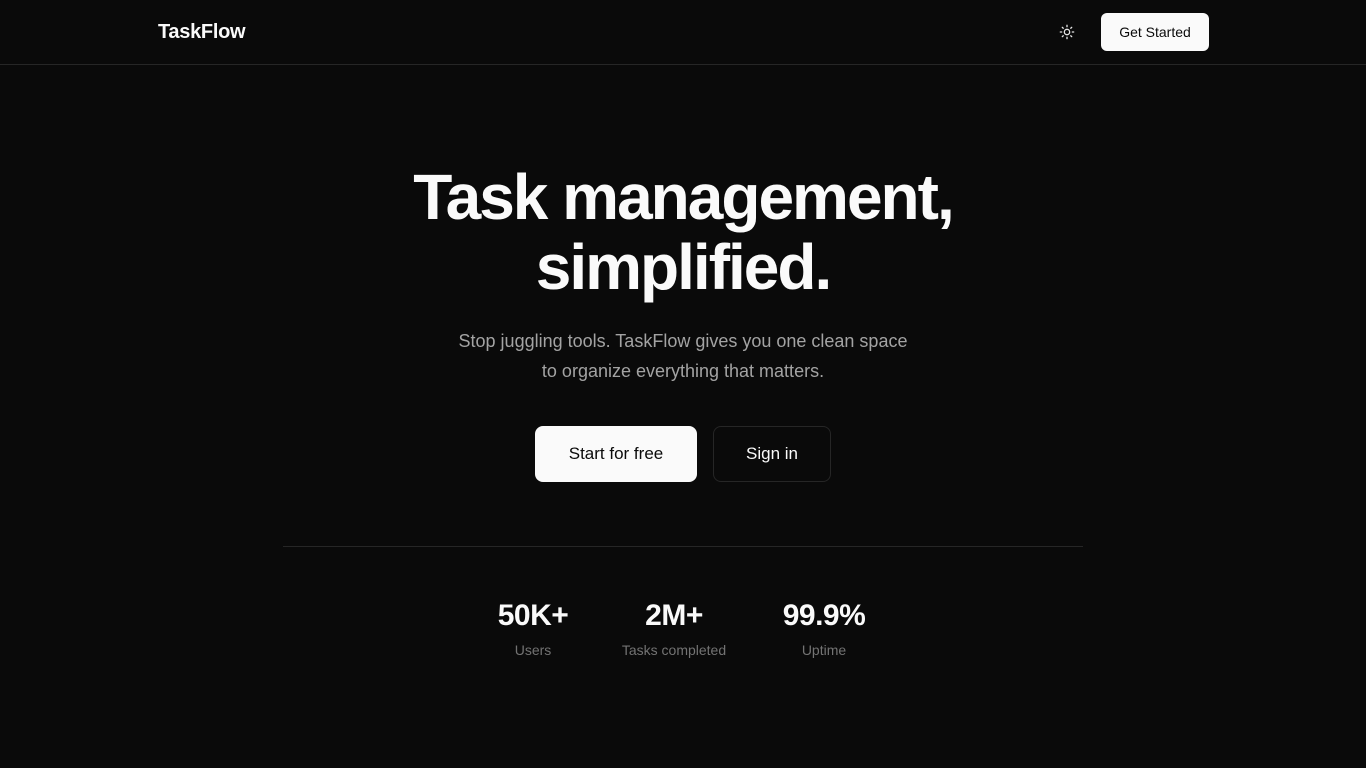  What do you see at coordinates (824, 615) in the screenshot?
I see `stat-value: 99.9%` at bounding box center [824, 615].